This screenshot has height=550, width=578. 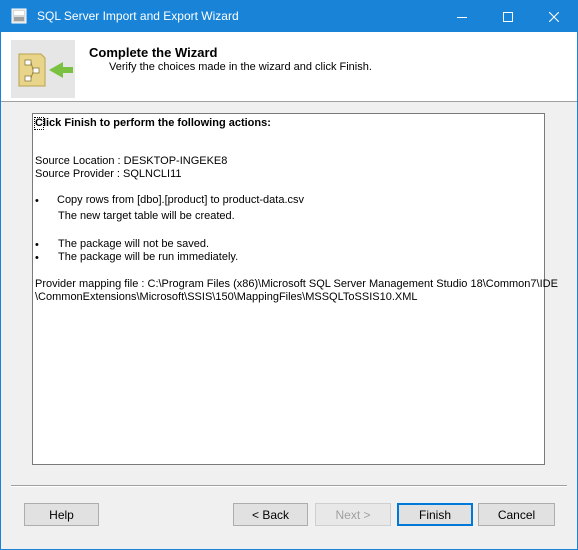 What do you see at coordinates (61, 514) in the screenshot?
I see `help-button: Help` at bounding box center [61, 514].